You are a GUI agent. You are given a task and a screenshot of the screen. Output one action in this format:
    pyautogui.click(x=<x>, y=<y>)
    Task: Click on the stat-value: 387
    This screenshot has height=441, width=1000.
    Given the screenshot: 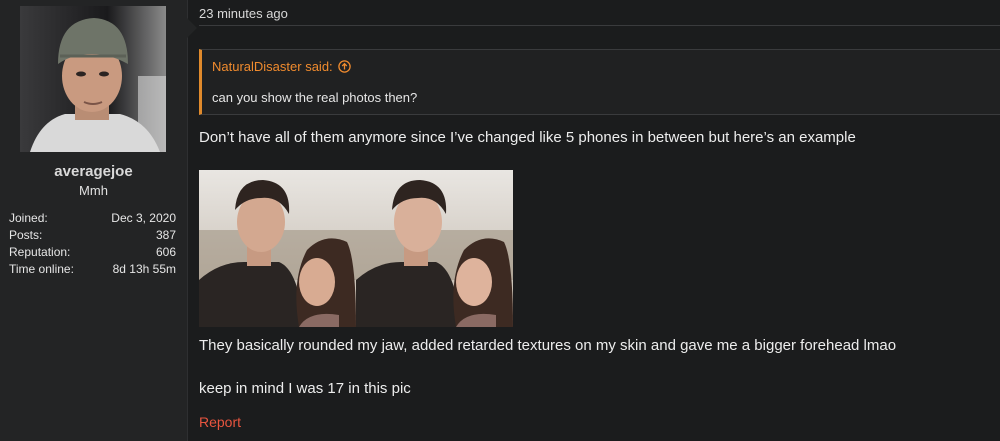 What is the action you would take?
    pyautogui.click(x=165, y=235)
    